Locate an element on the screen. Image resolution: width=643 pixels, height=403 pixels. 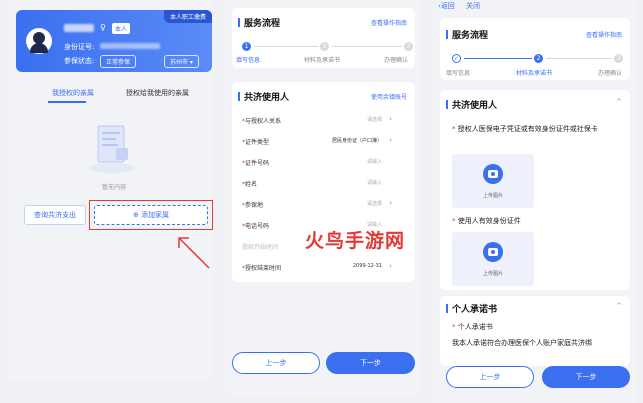
id-label: 身份证号: is located at coordinates (79, 47).